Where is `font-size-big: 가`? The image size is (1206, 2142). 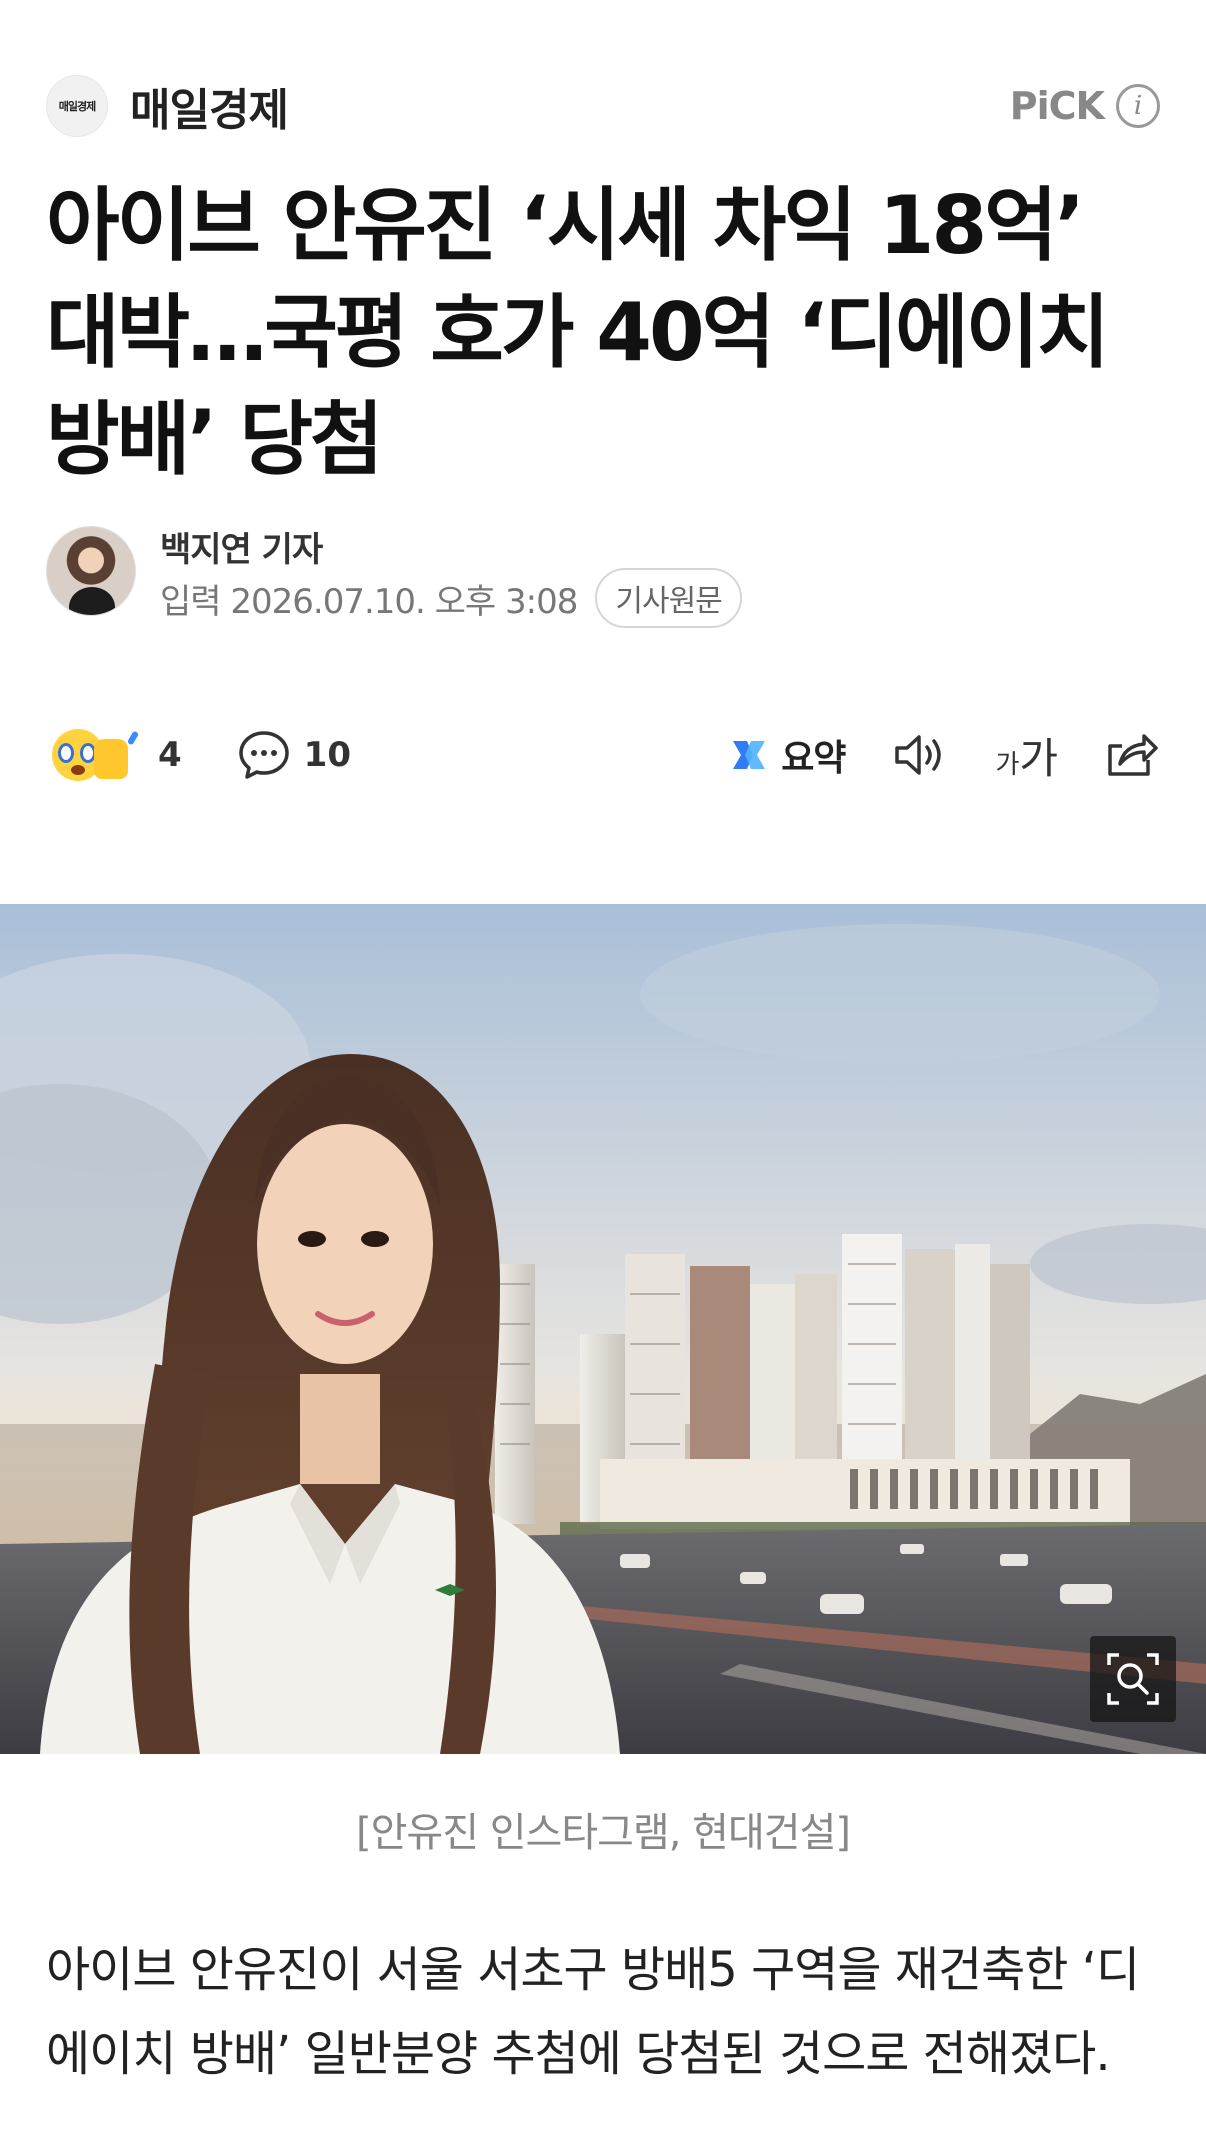 font-size-big: 가 is located at coordinates (1038, 758).